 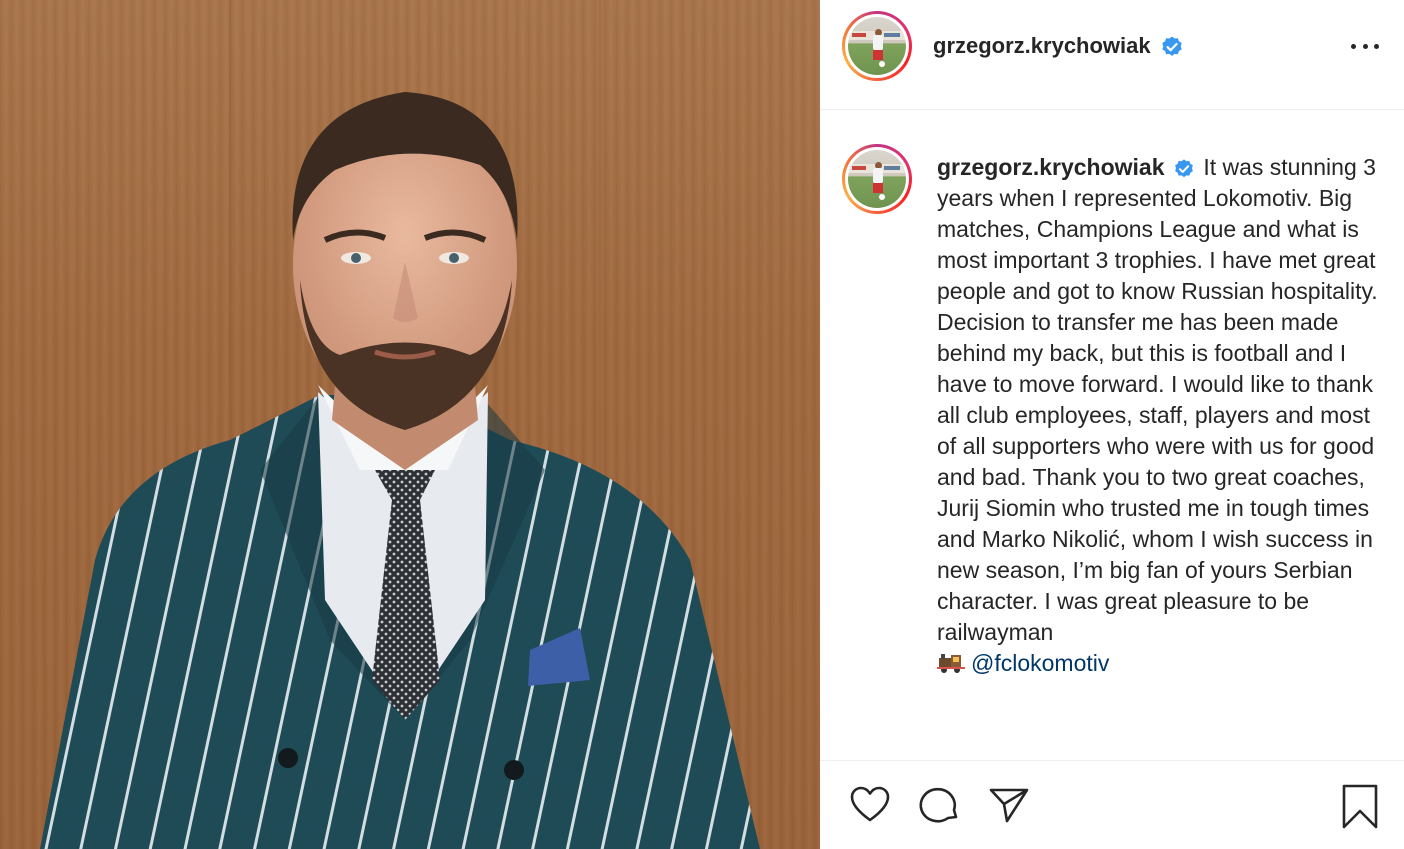 I want to click on profile-avatar, so click(x=877, y=46).